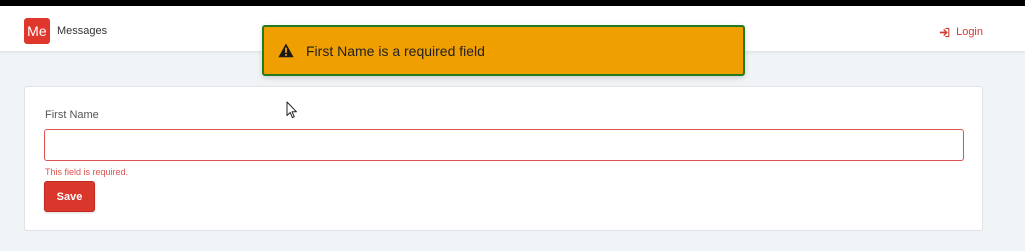 The height and width of the screenshot is (251, 1025). Describe the element at coordinates (72, 115) in the screenshot. I see `first-name-label: First Name` at that location.